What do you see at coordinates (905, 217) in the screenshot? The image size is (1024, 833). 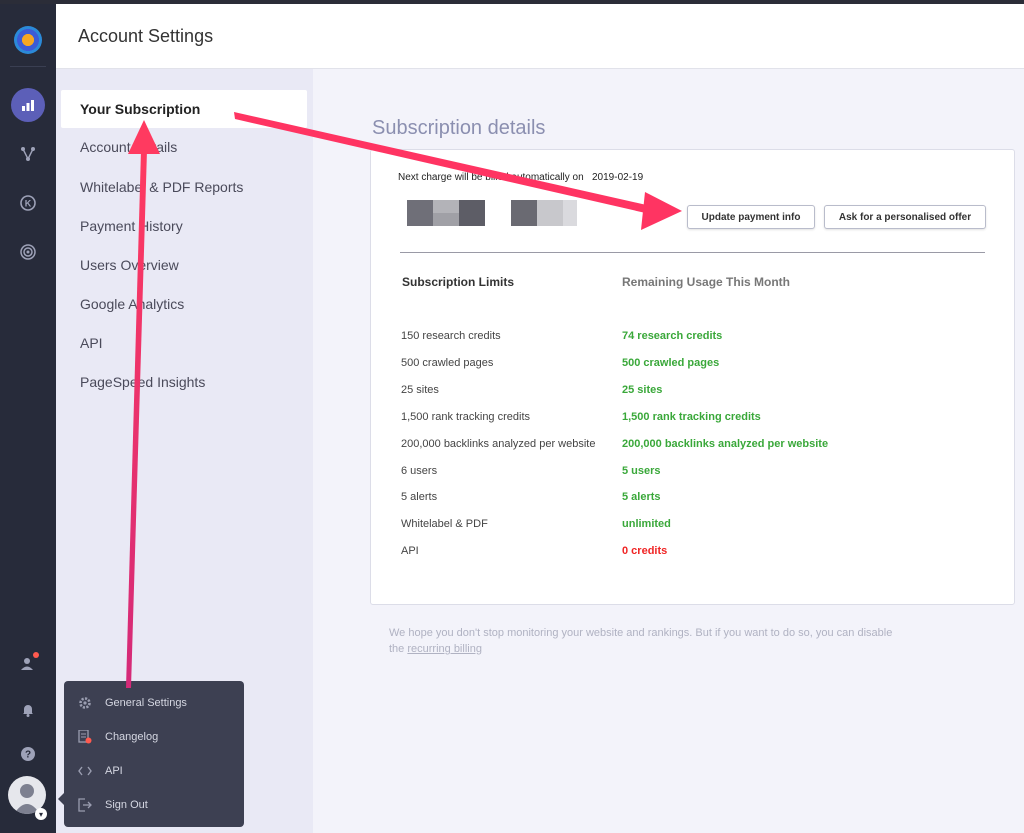 I see `personalised-offer-button: Ask for a personalised offer` at bounding box center [905, 217].